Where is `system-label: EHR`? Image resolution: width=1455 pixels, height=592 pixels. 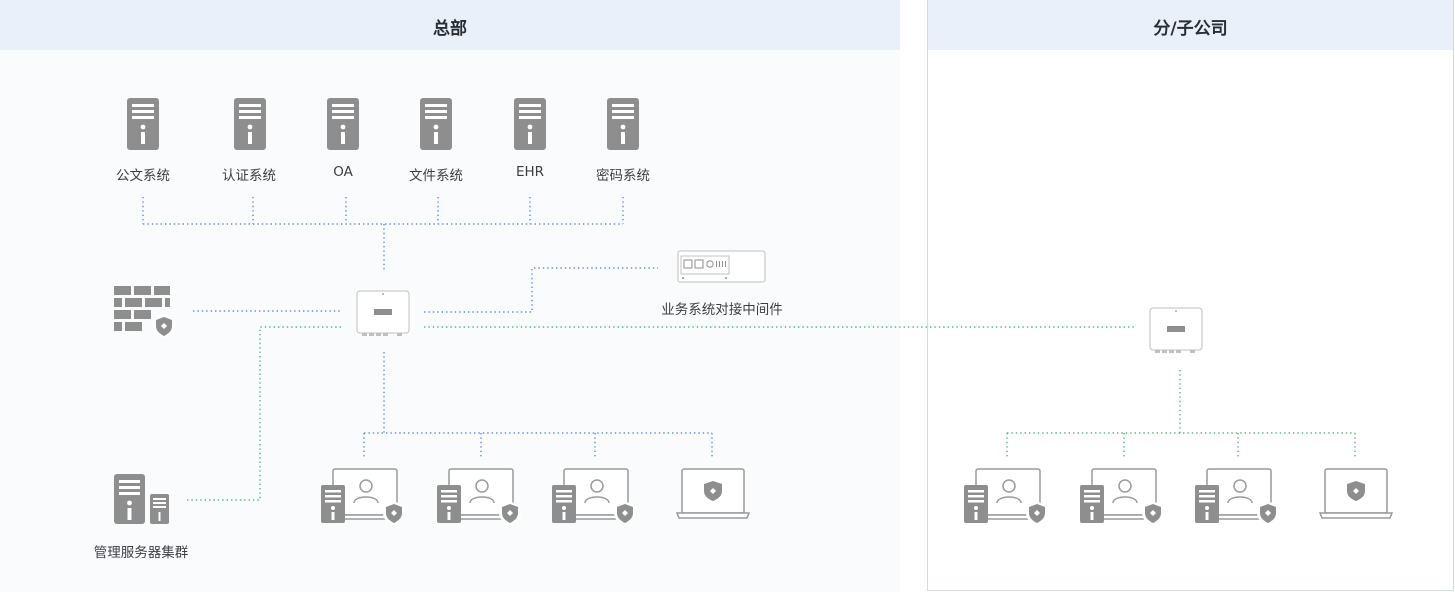 system-label: EHR is located at coordinates (530, 172).